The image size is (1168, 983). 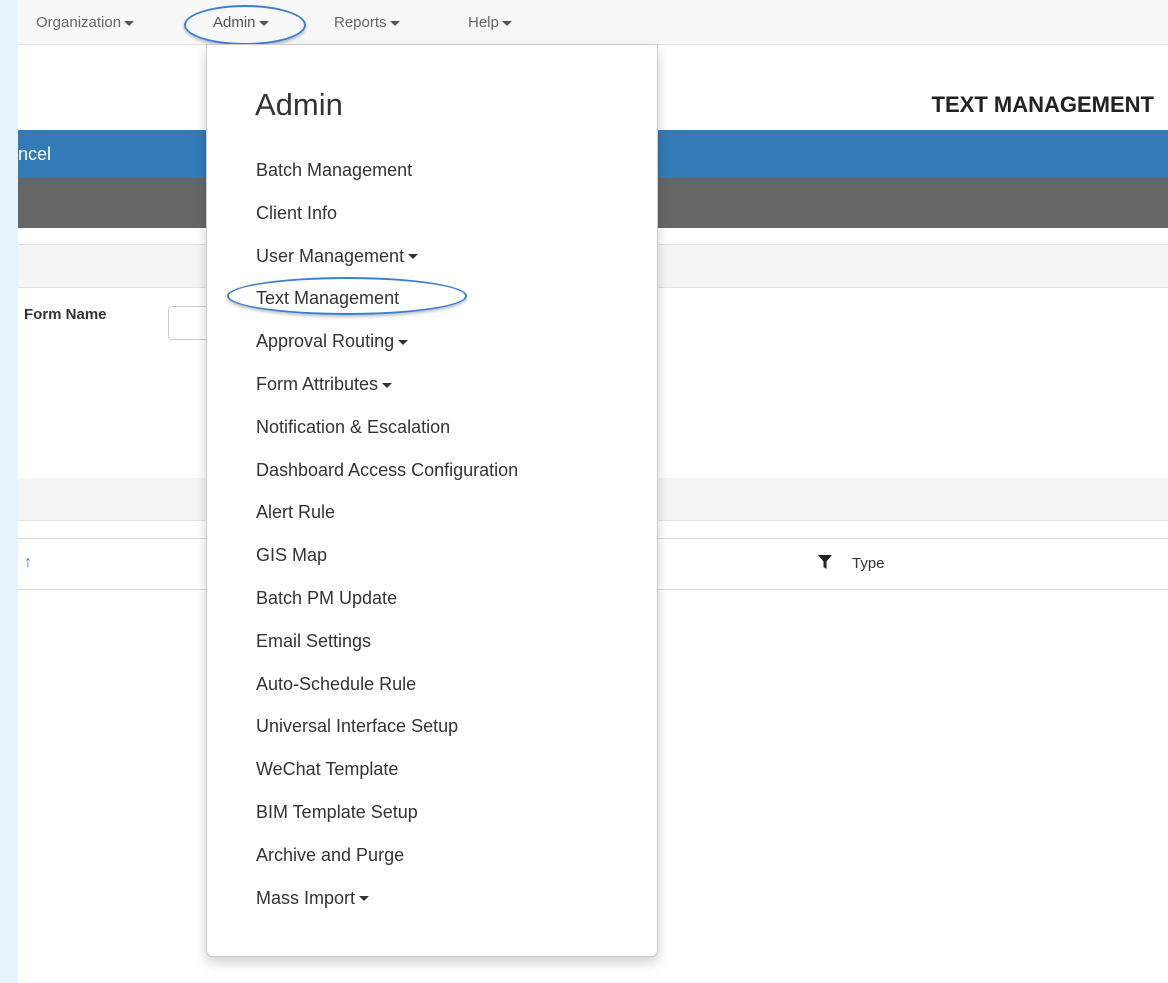 I want to click on menu-item-label: Auto-Schedule Rule, so click(x=336, y=683).